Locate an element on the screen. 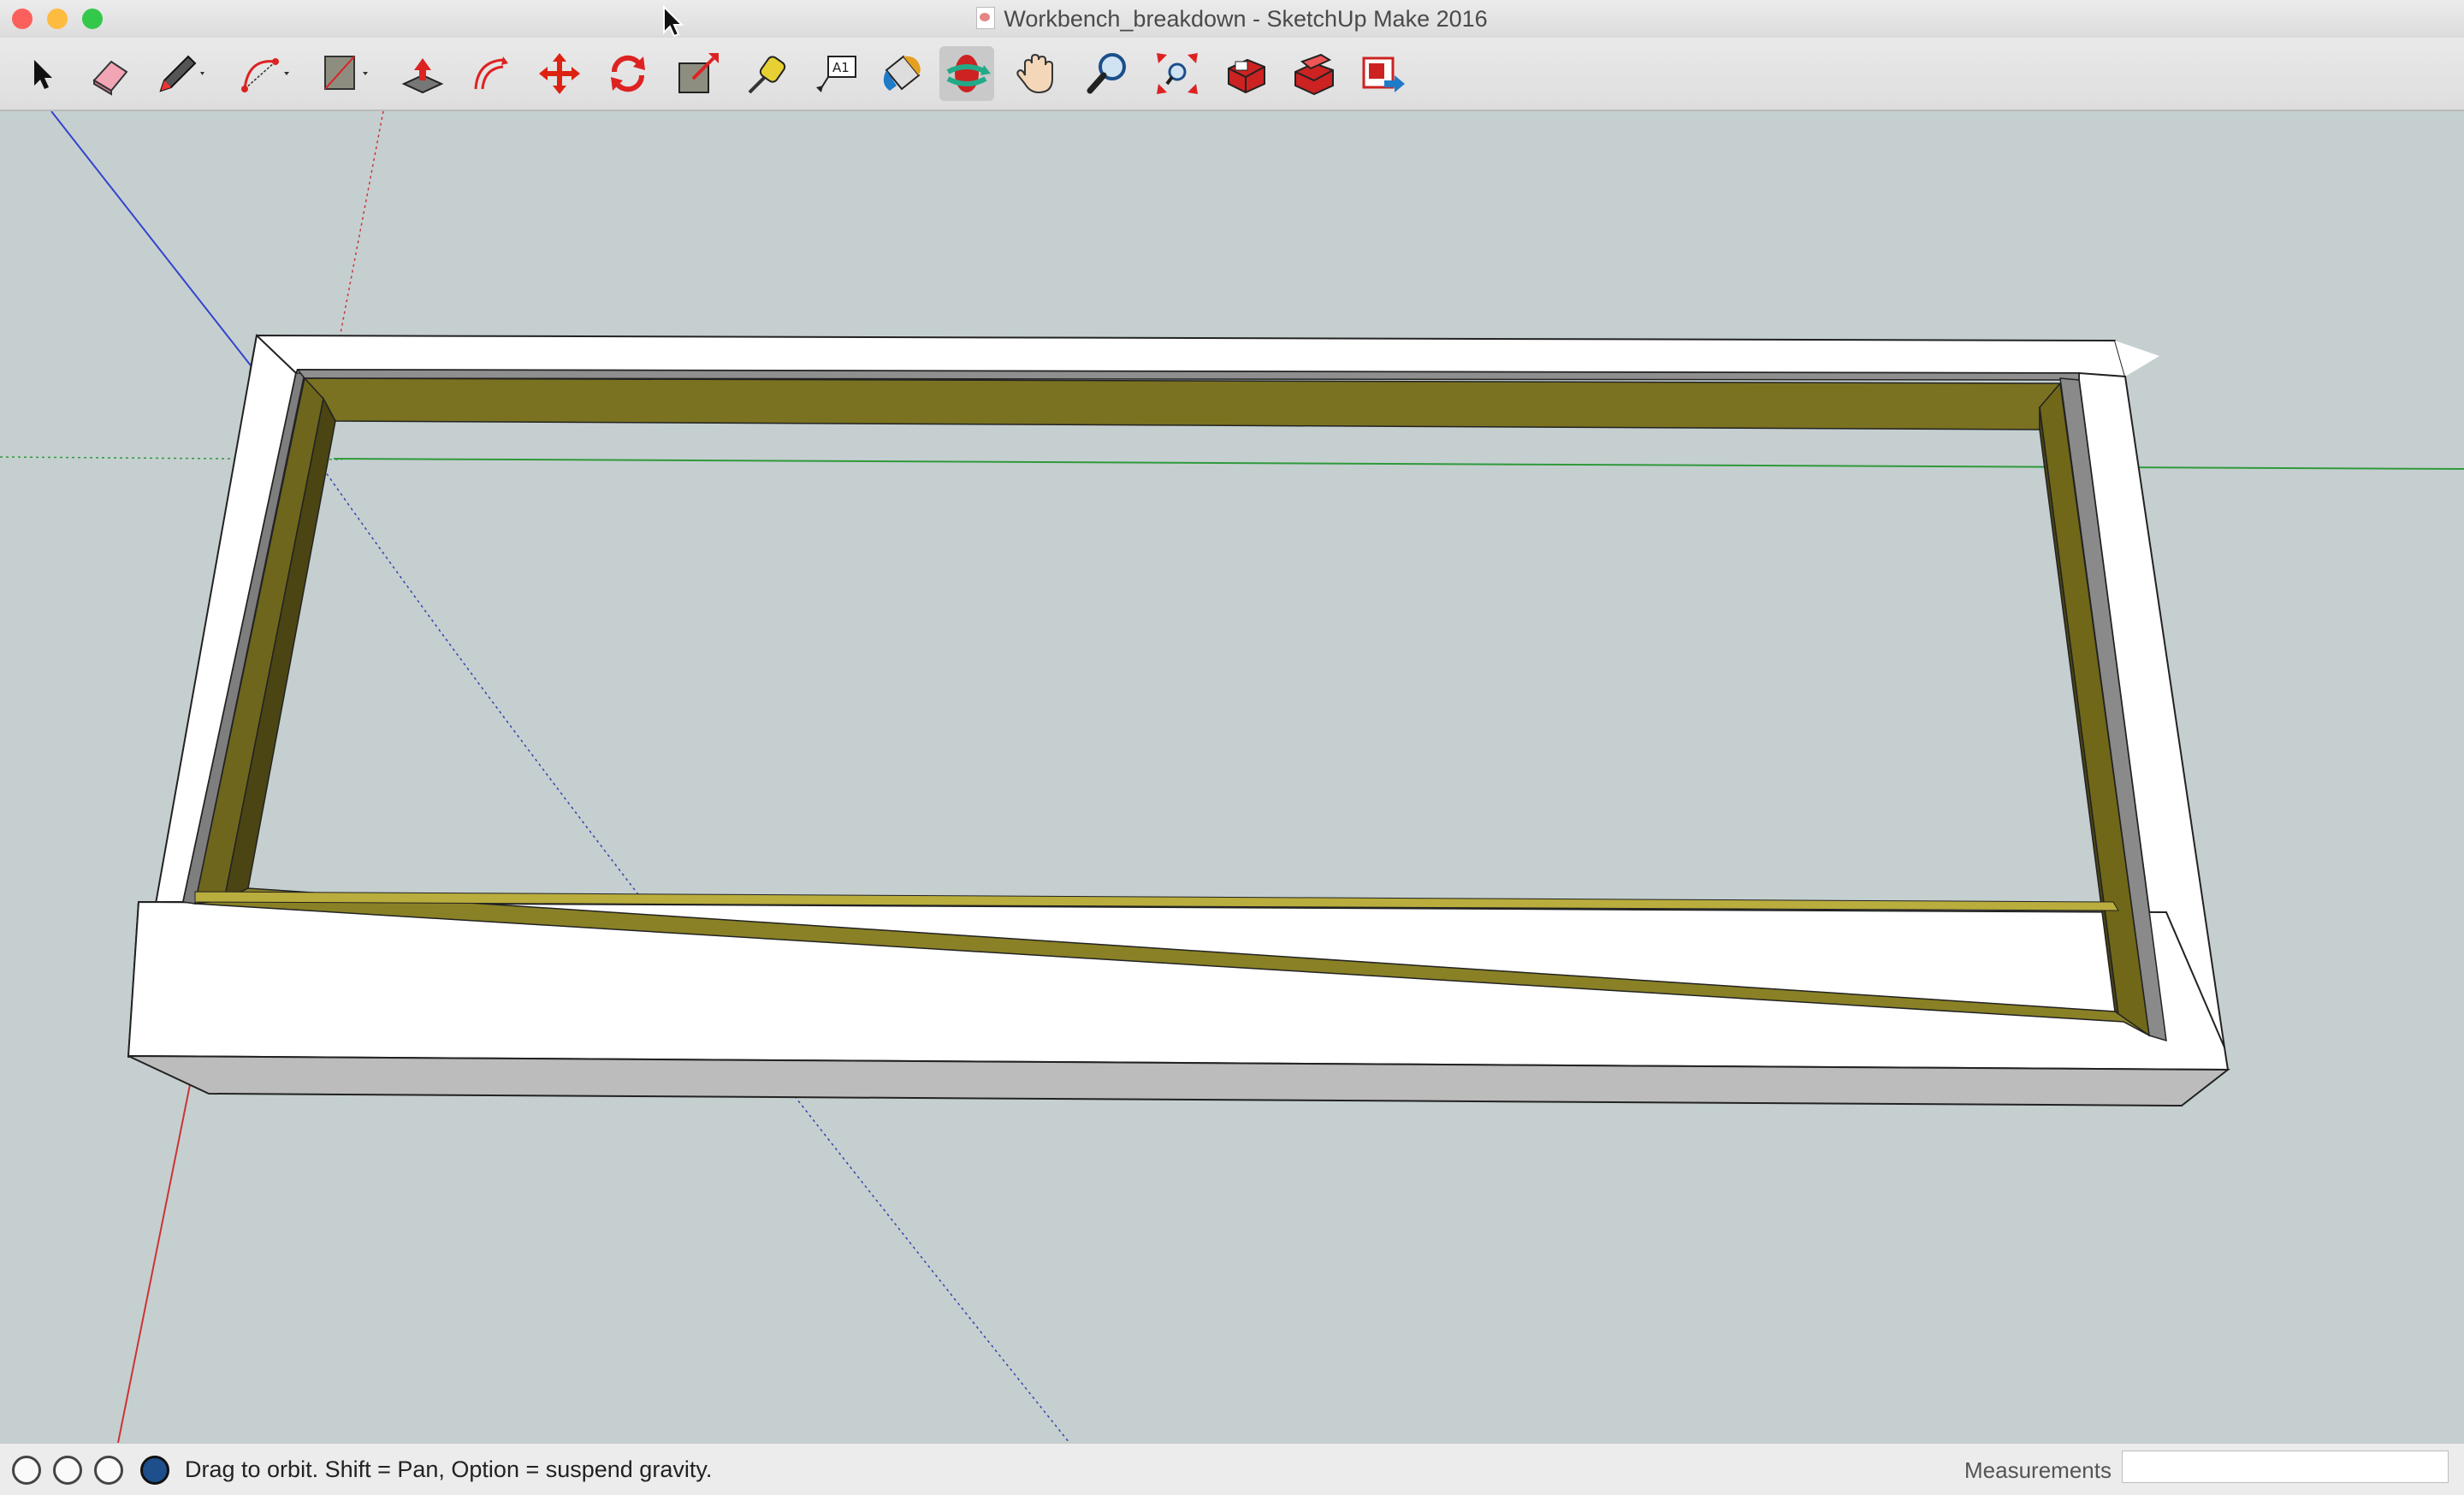 The width and height of the screenshot is (2464, 1495). frame-front-board-top is located at coordinates (1178, 985).